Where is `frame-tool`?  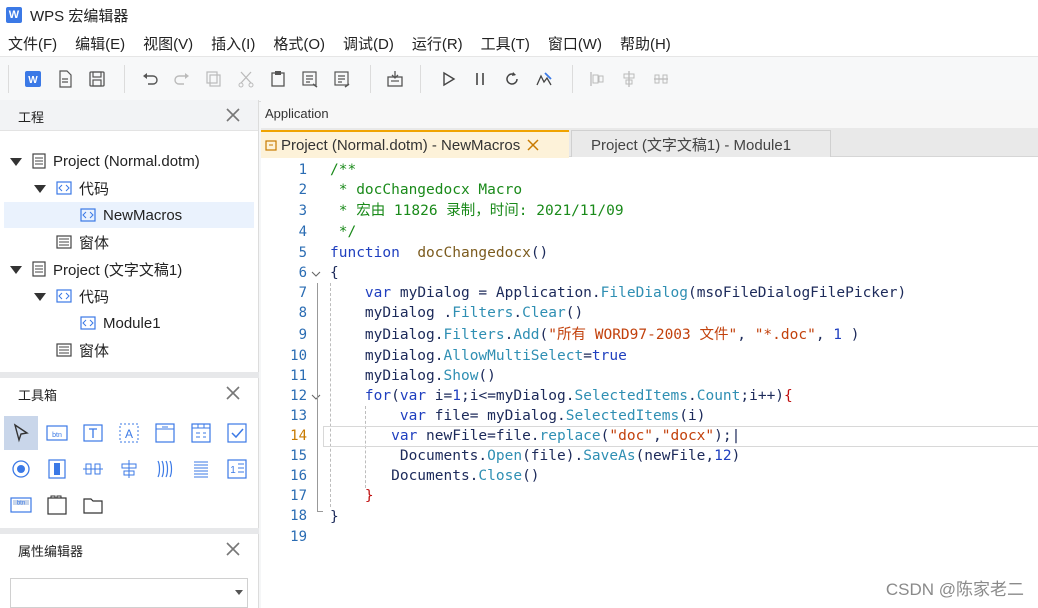
frame-tool is located at coordinates (165, 433).